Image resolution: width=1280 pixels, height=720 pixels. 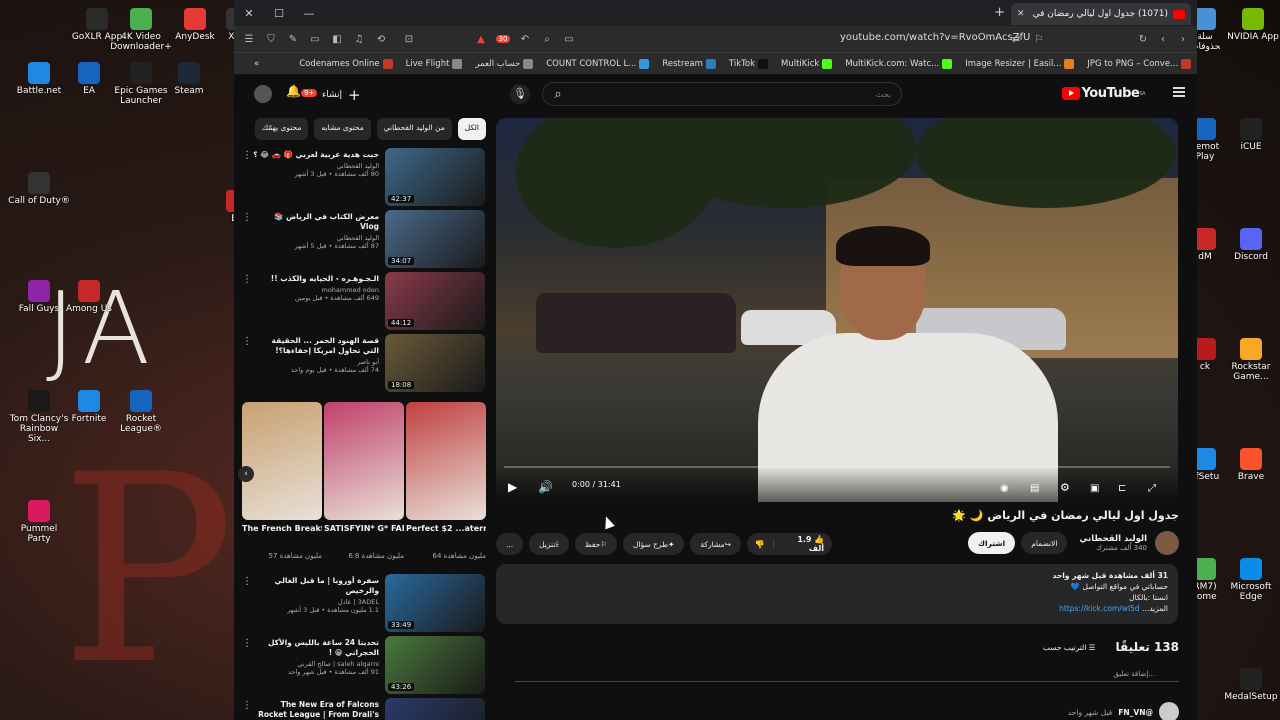 I want to click on desktop-icon: Steam, so click(x=189, y=79).